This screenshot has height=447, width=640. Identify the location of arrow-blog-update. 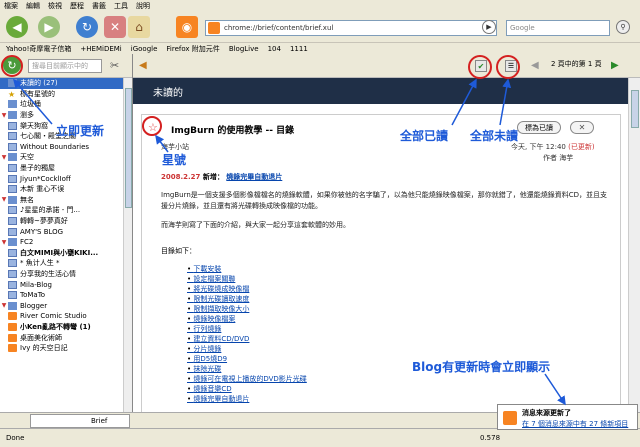
(555, 389).